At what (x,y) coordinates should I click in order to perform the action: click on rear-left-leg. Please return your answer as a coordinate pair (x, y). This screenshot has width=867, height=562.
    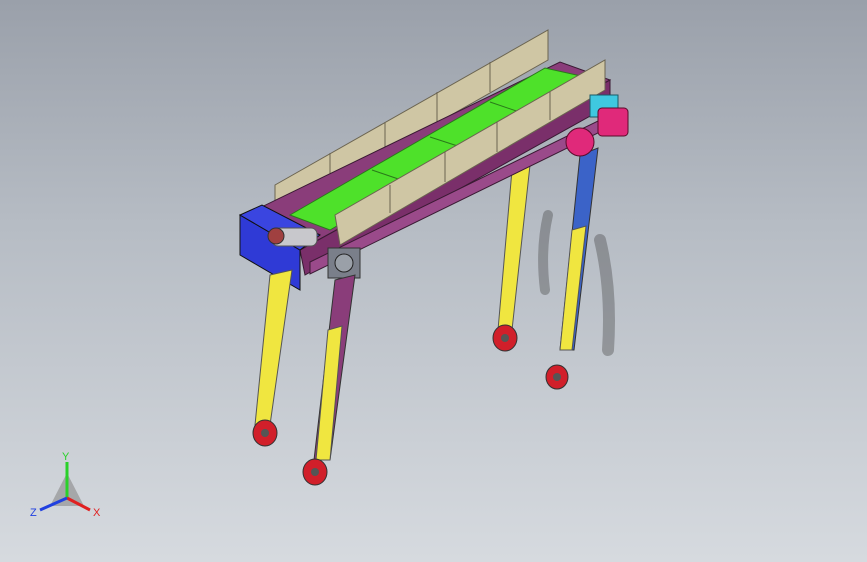
    Looking at the image, I should click on (511, 258).